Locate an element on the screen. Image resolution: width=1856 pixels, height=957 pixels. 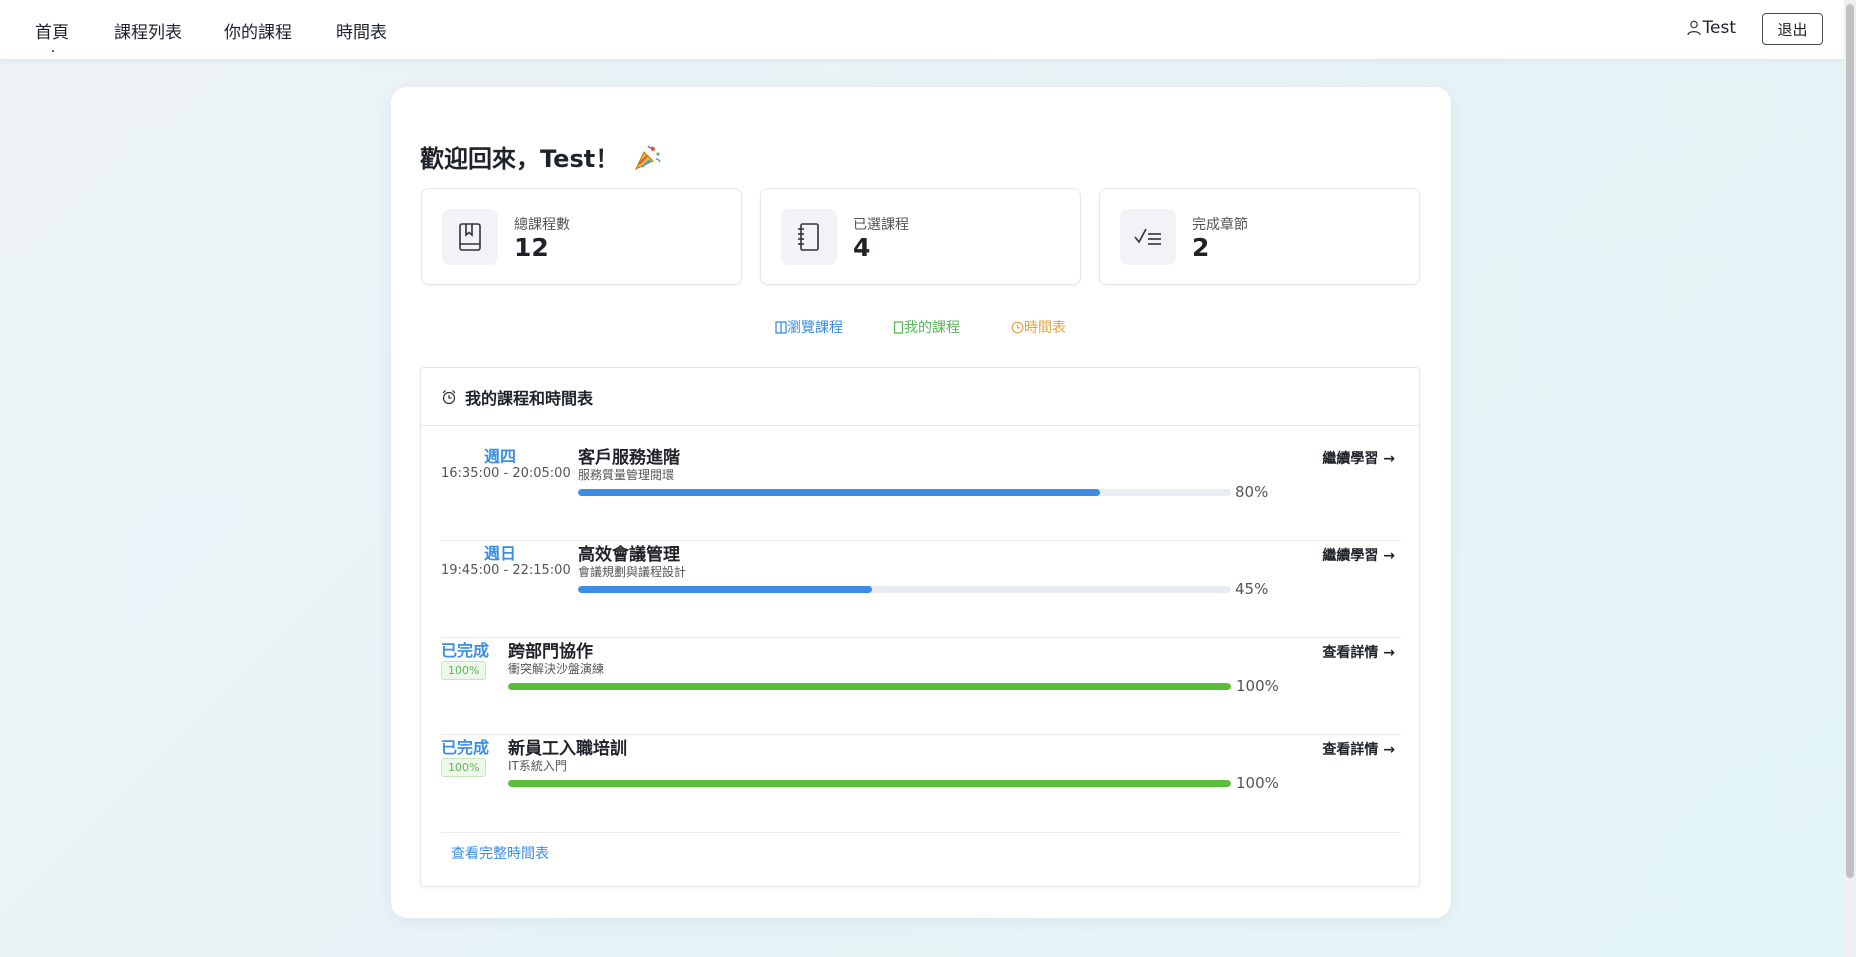
course-title: 高效會議管理 is located at coordinates (629, 552).